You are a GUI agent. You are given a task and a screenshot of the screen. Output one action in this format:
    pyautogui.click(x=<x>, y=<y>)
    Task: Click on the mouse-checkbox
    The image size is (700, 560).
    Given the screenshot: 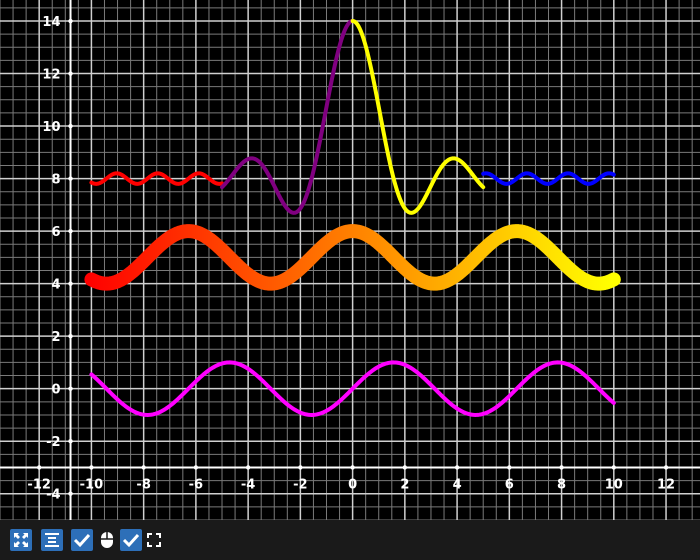 What is the action you would take?
    pyautogui.click(x=82, y=540)
    